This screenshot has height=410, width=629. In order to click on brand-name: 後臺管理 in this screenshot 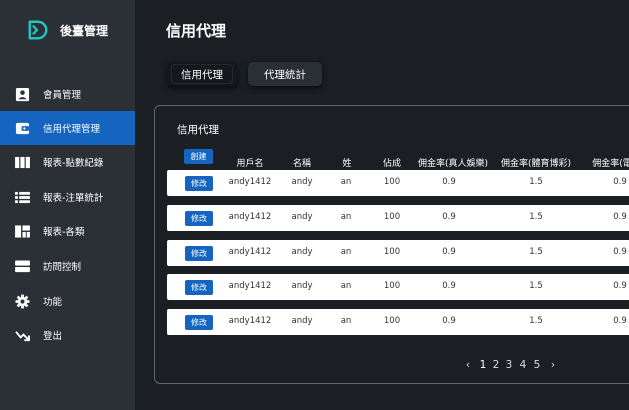, I will do `click(84, 30)`.